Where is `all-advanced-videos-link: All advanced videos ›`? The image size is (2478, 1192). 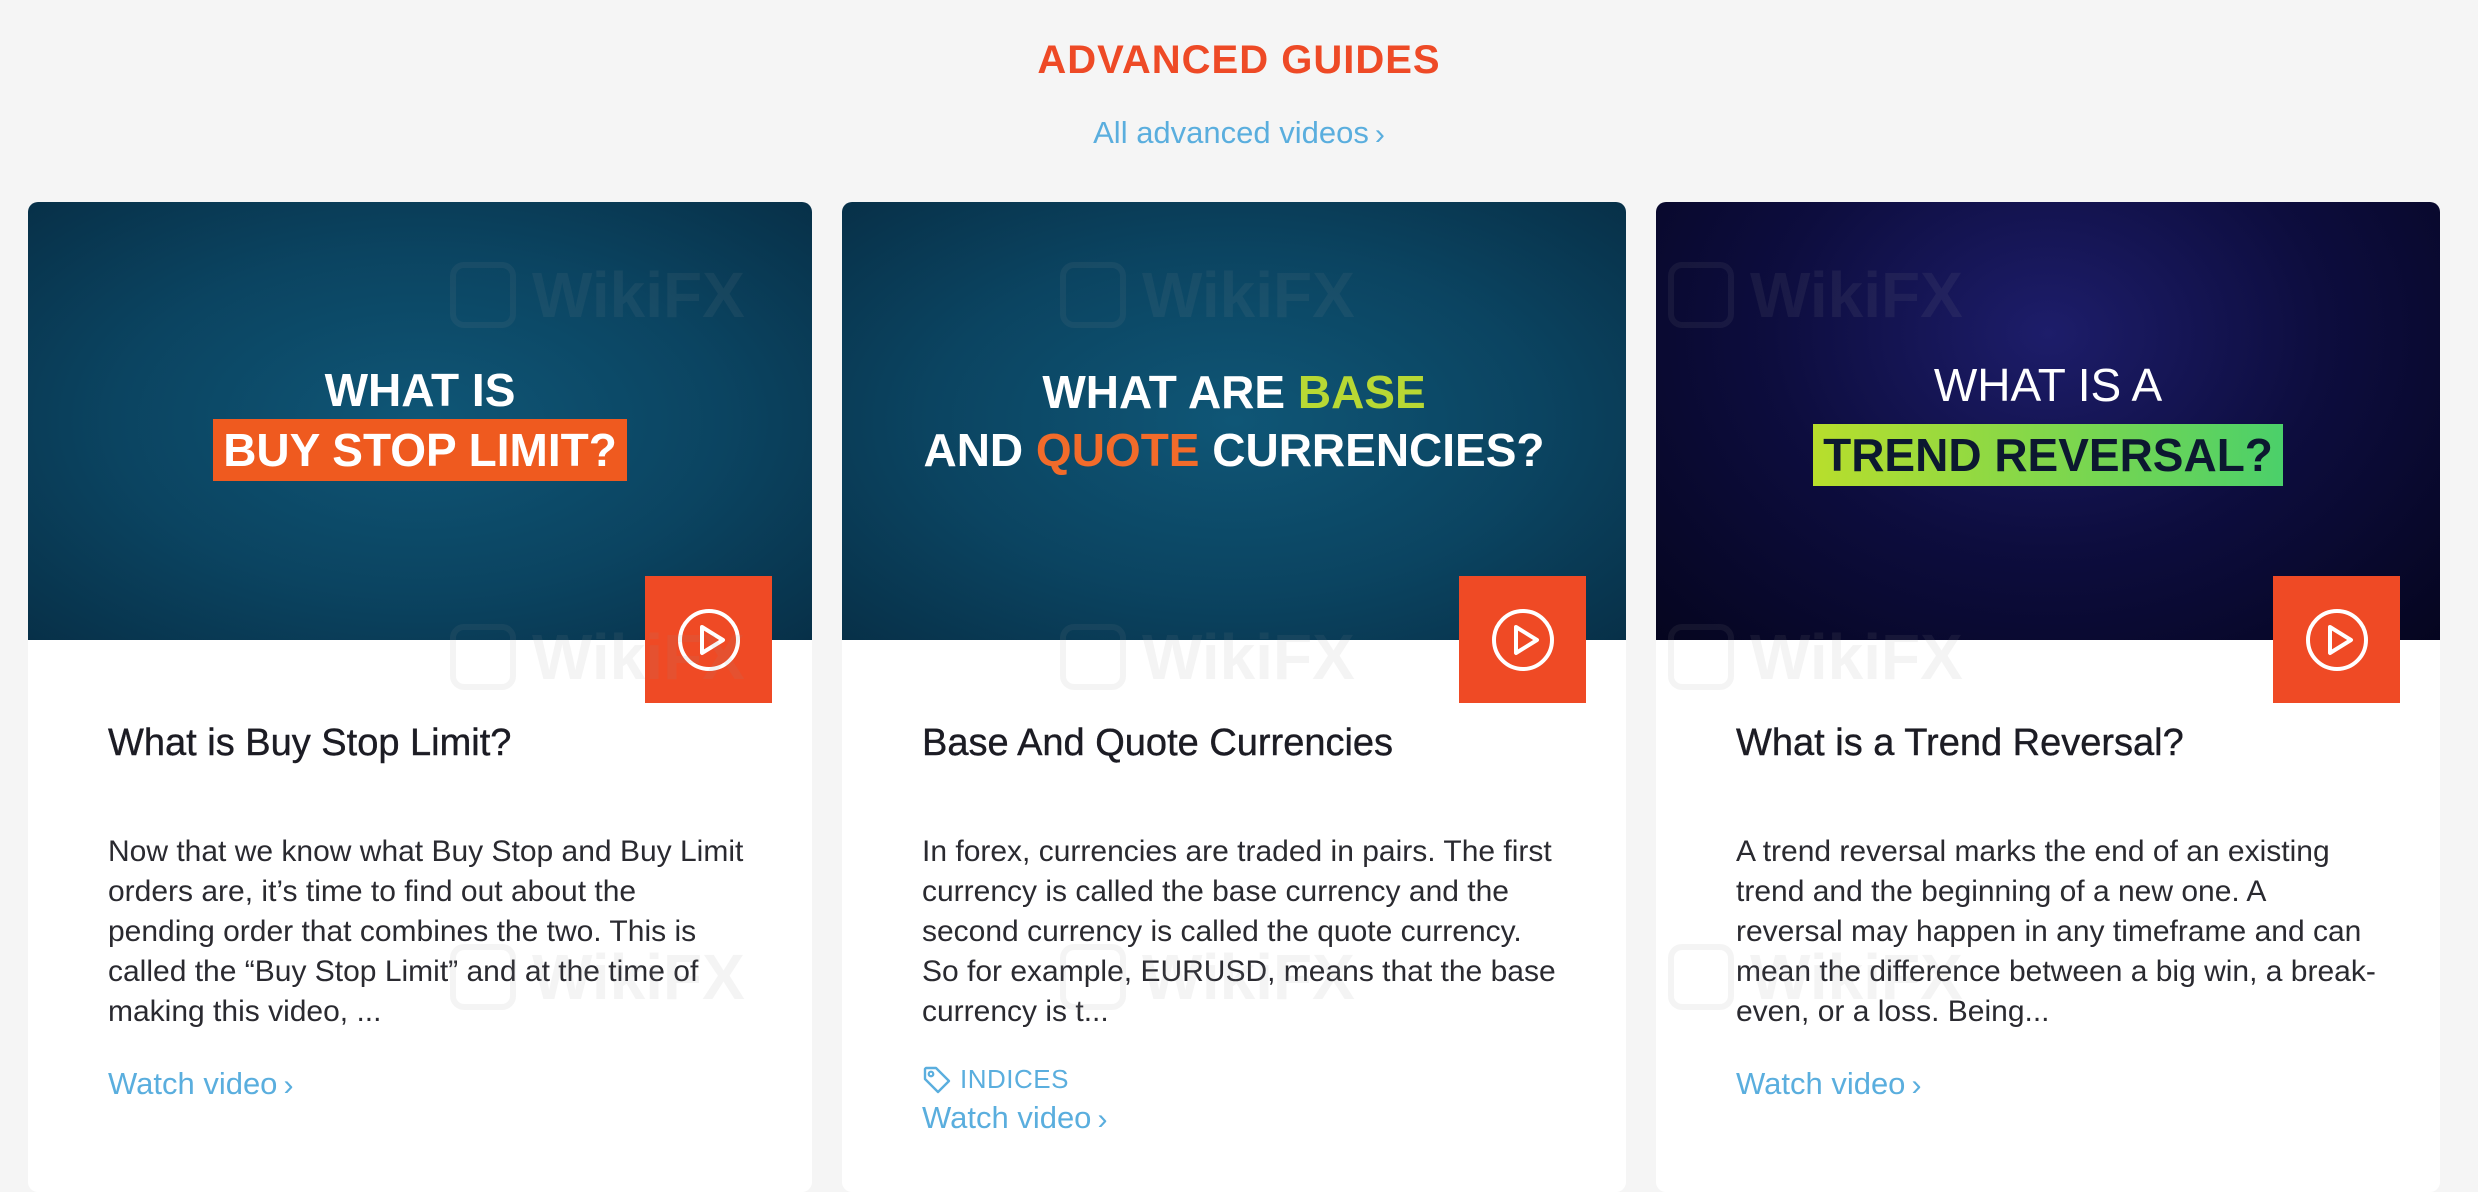
all-advanced-videos-link: All advanced videos › is located at coordinates (1239, 133).